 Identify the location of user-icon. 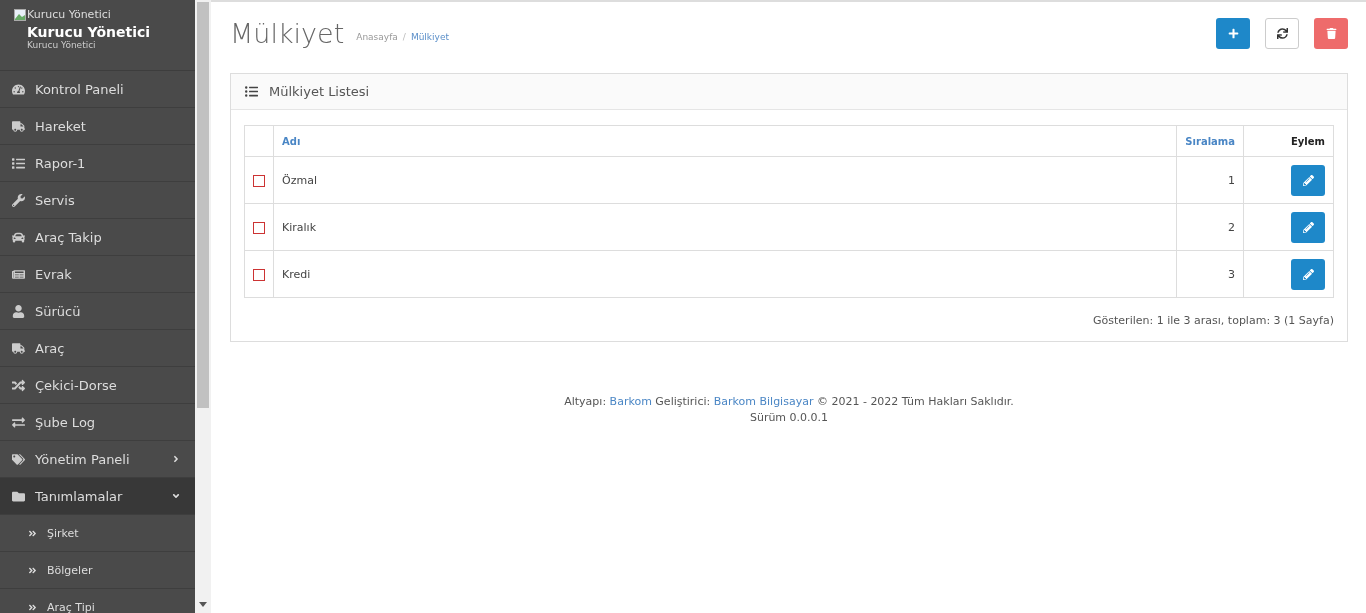
(18, 311).